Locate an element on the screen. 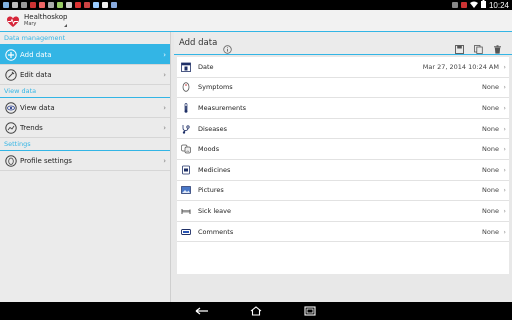 This screenshot has width=512, height=320. list-item-date: Date Mar 27, 2014 10:24 AM › is located at coordinates (343, 67).